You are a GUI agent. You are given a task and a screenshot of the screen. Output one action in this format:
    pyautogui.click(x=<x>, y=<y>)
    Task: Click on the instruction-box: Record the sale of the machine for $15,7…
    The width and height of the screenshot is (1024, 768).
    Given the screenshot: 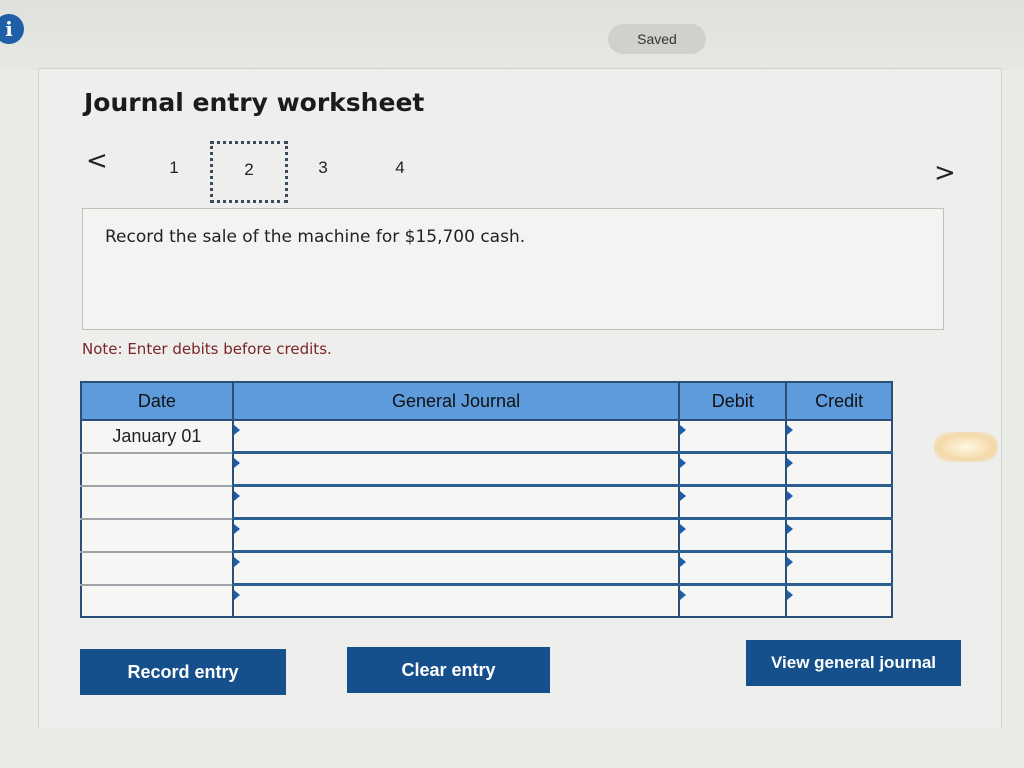 What is the action you would take?
    pyautogui.click(x=513, y=269)
    